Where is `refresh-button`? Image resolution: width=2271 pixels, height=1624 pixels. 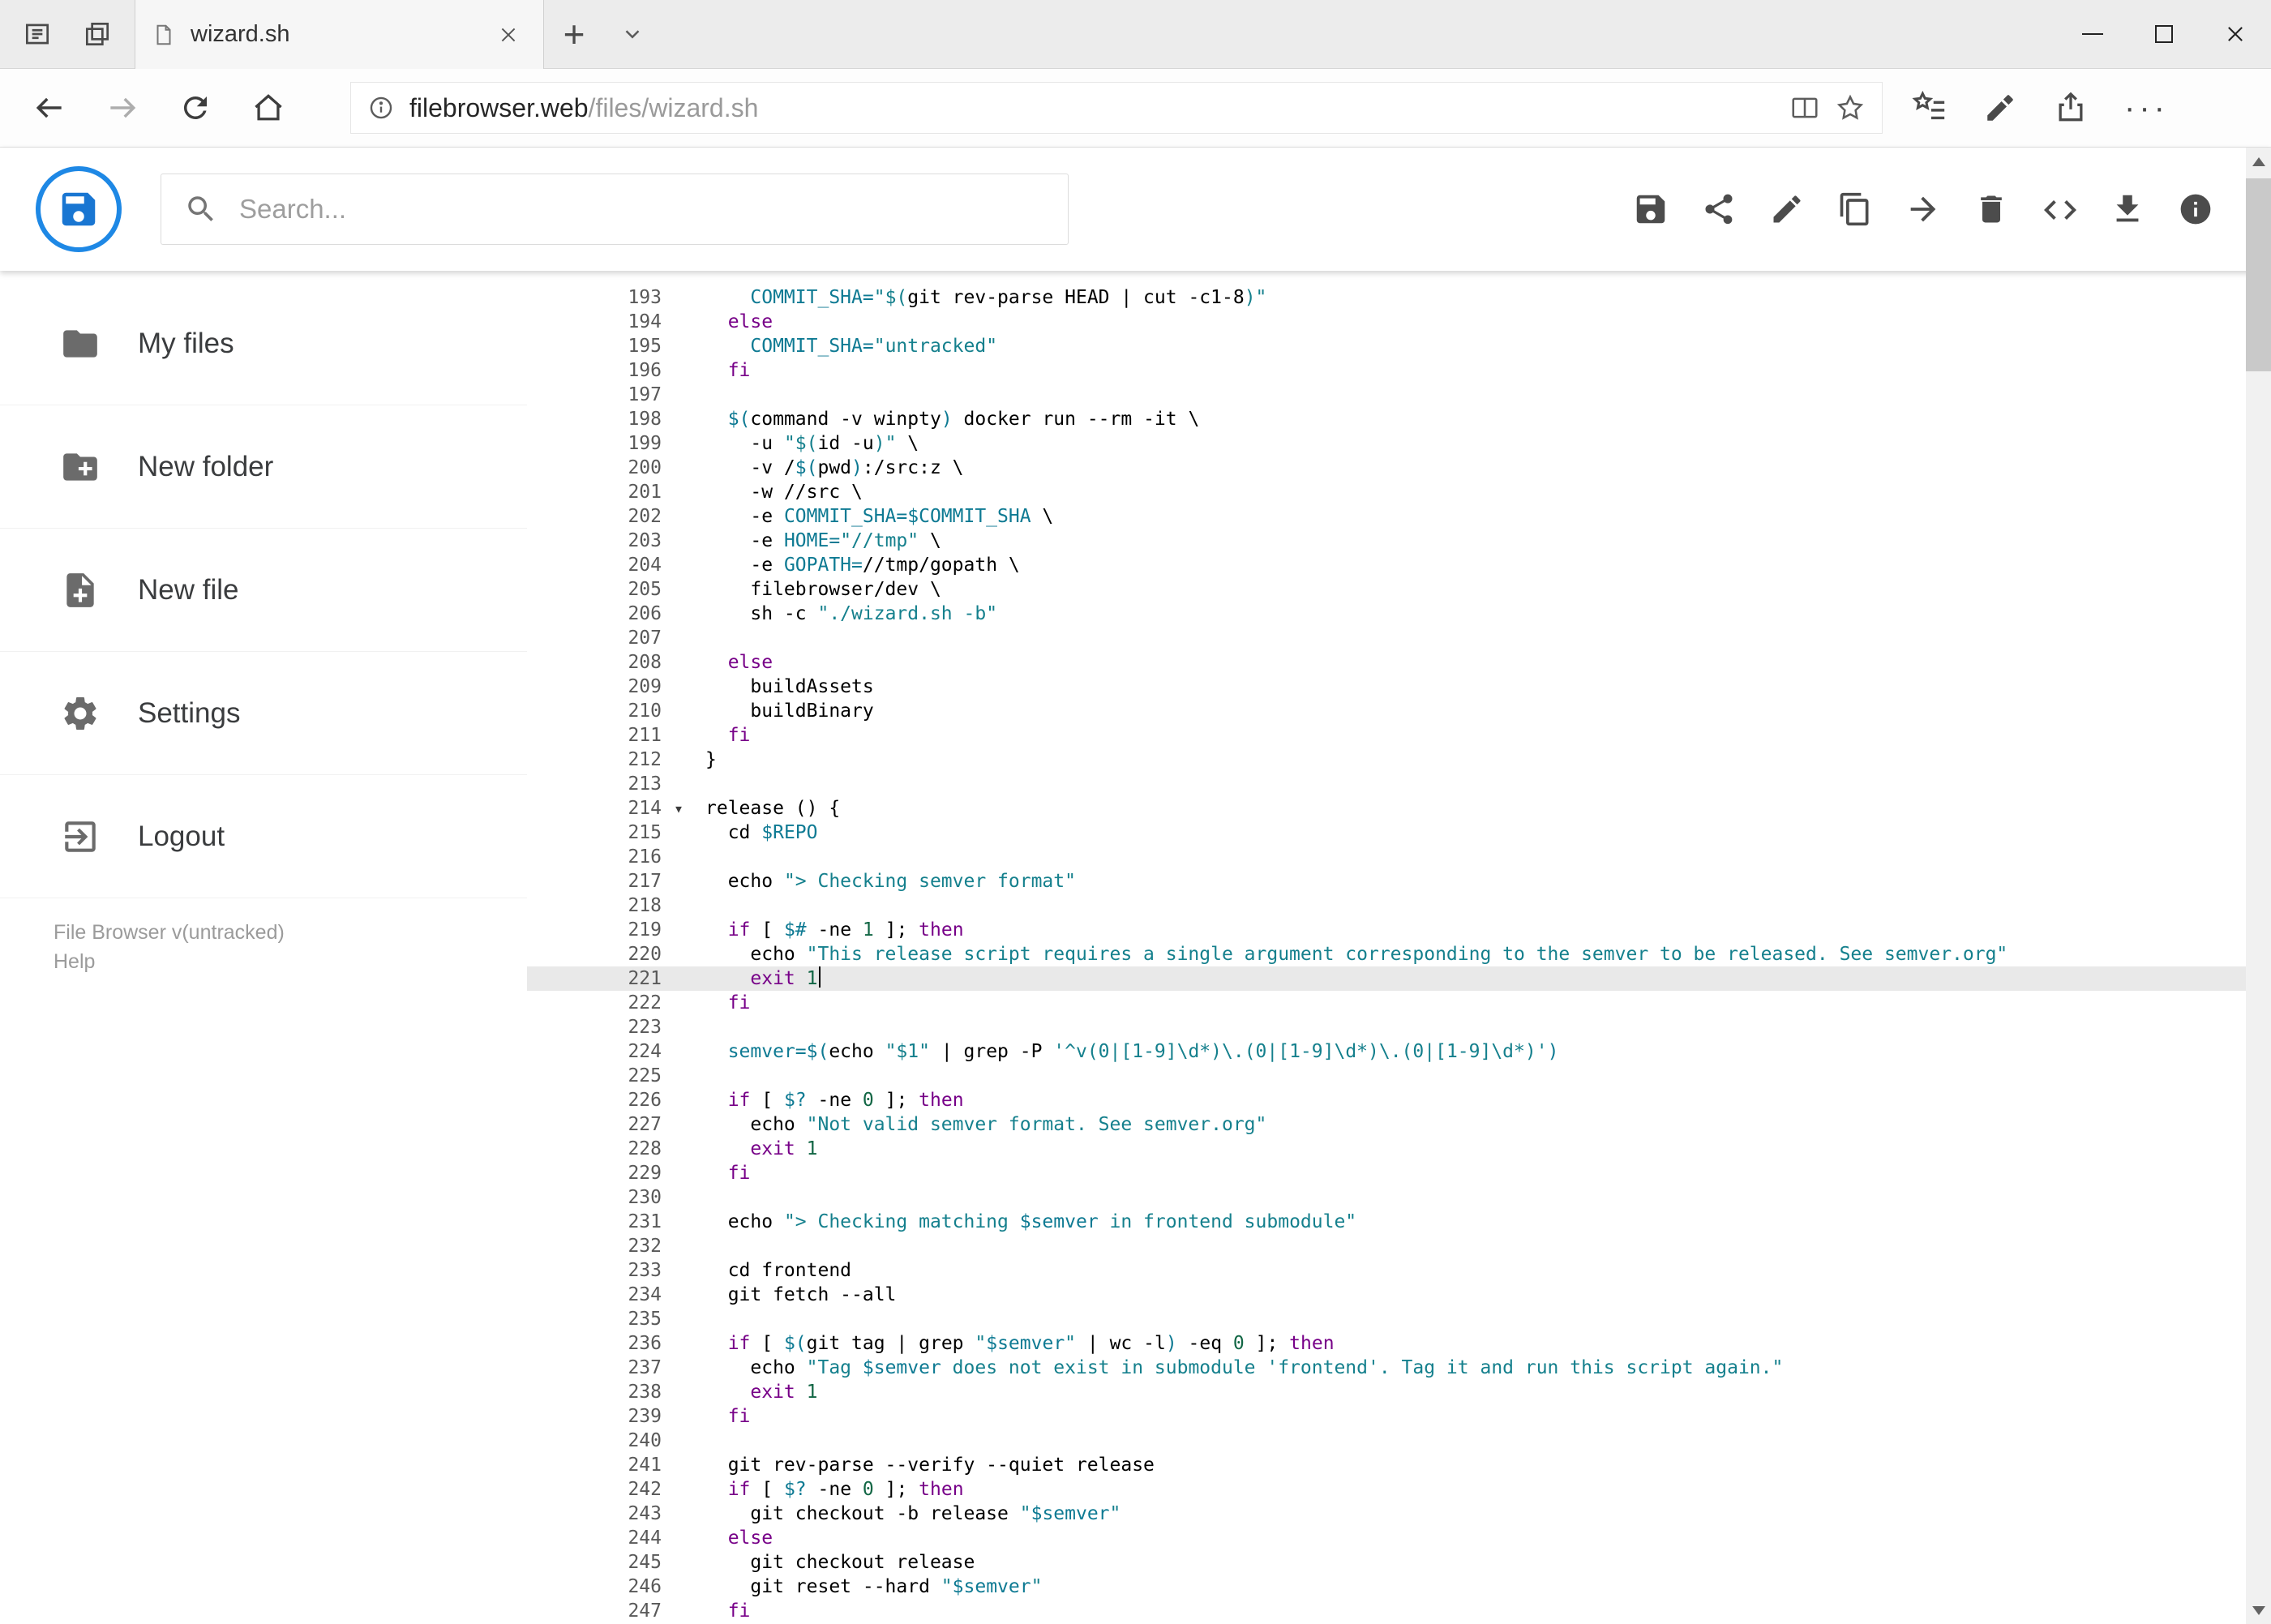
refresh-button is located at coordinates (195, 108).